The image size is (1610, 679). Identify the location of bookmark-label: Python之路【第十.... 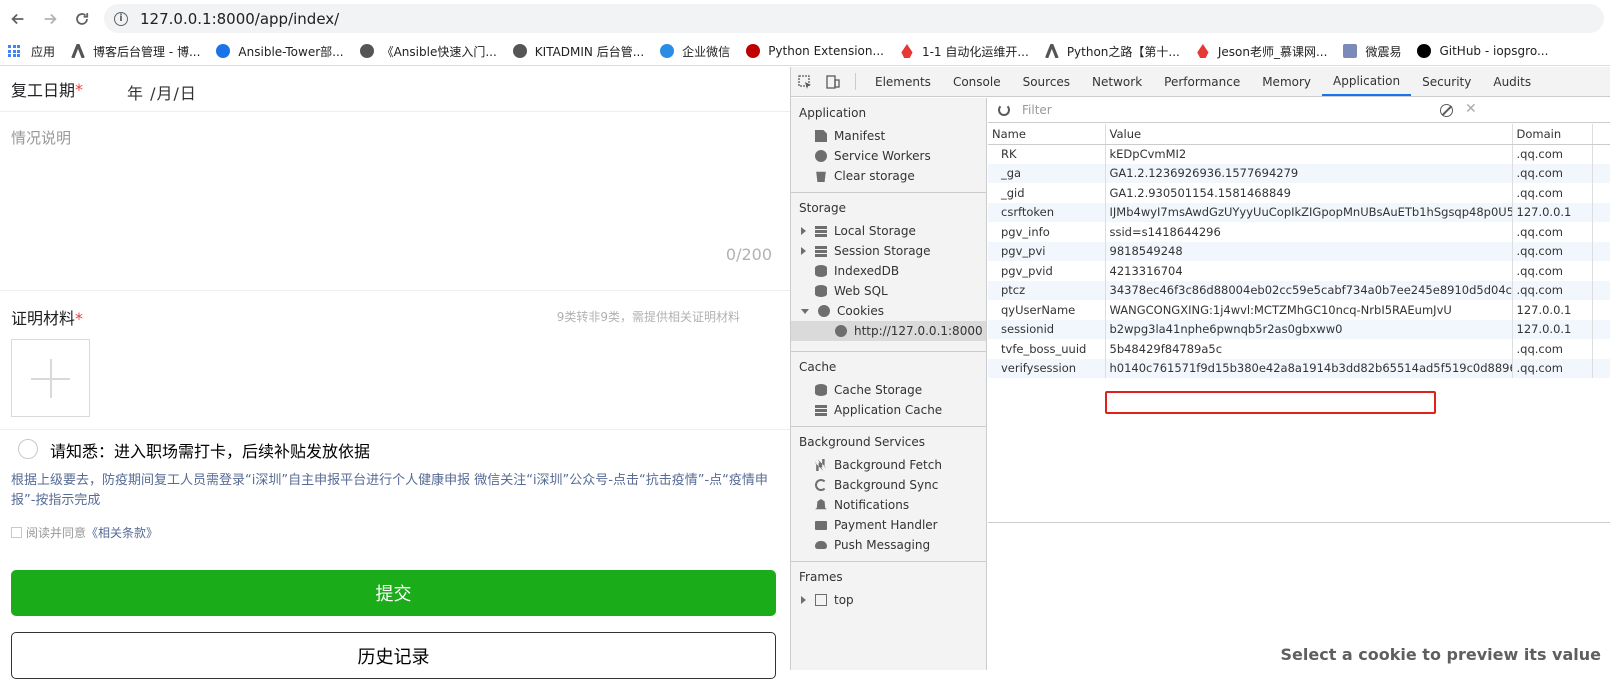
(1123, 51).